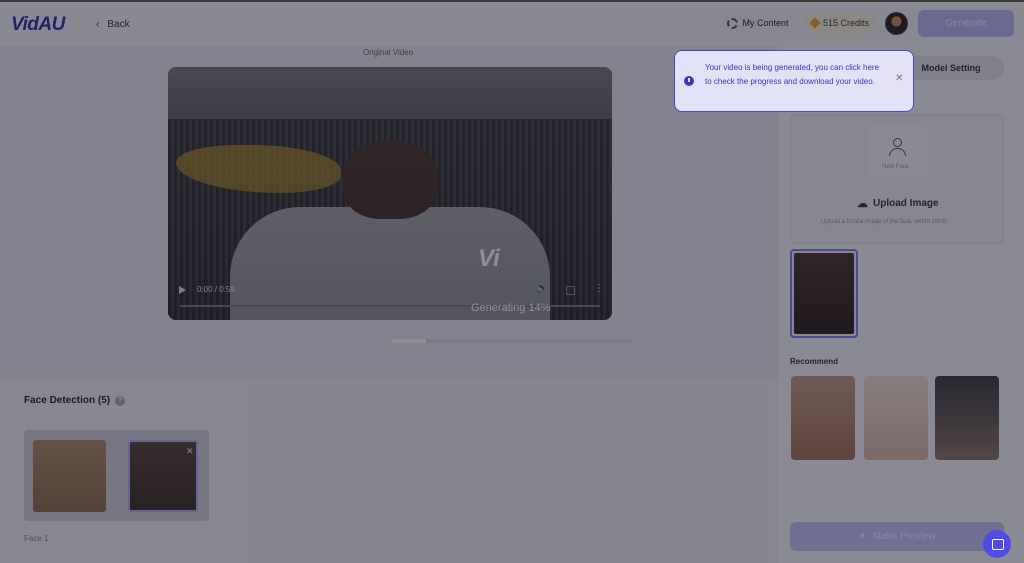  Describe the element at coordinates (997, 544) in the screenshot. I see `chat-support-button` at that location.